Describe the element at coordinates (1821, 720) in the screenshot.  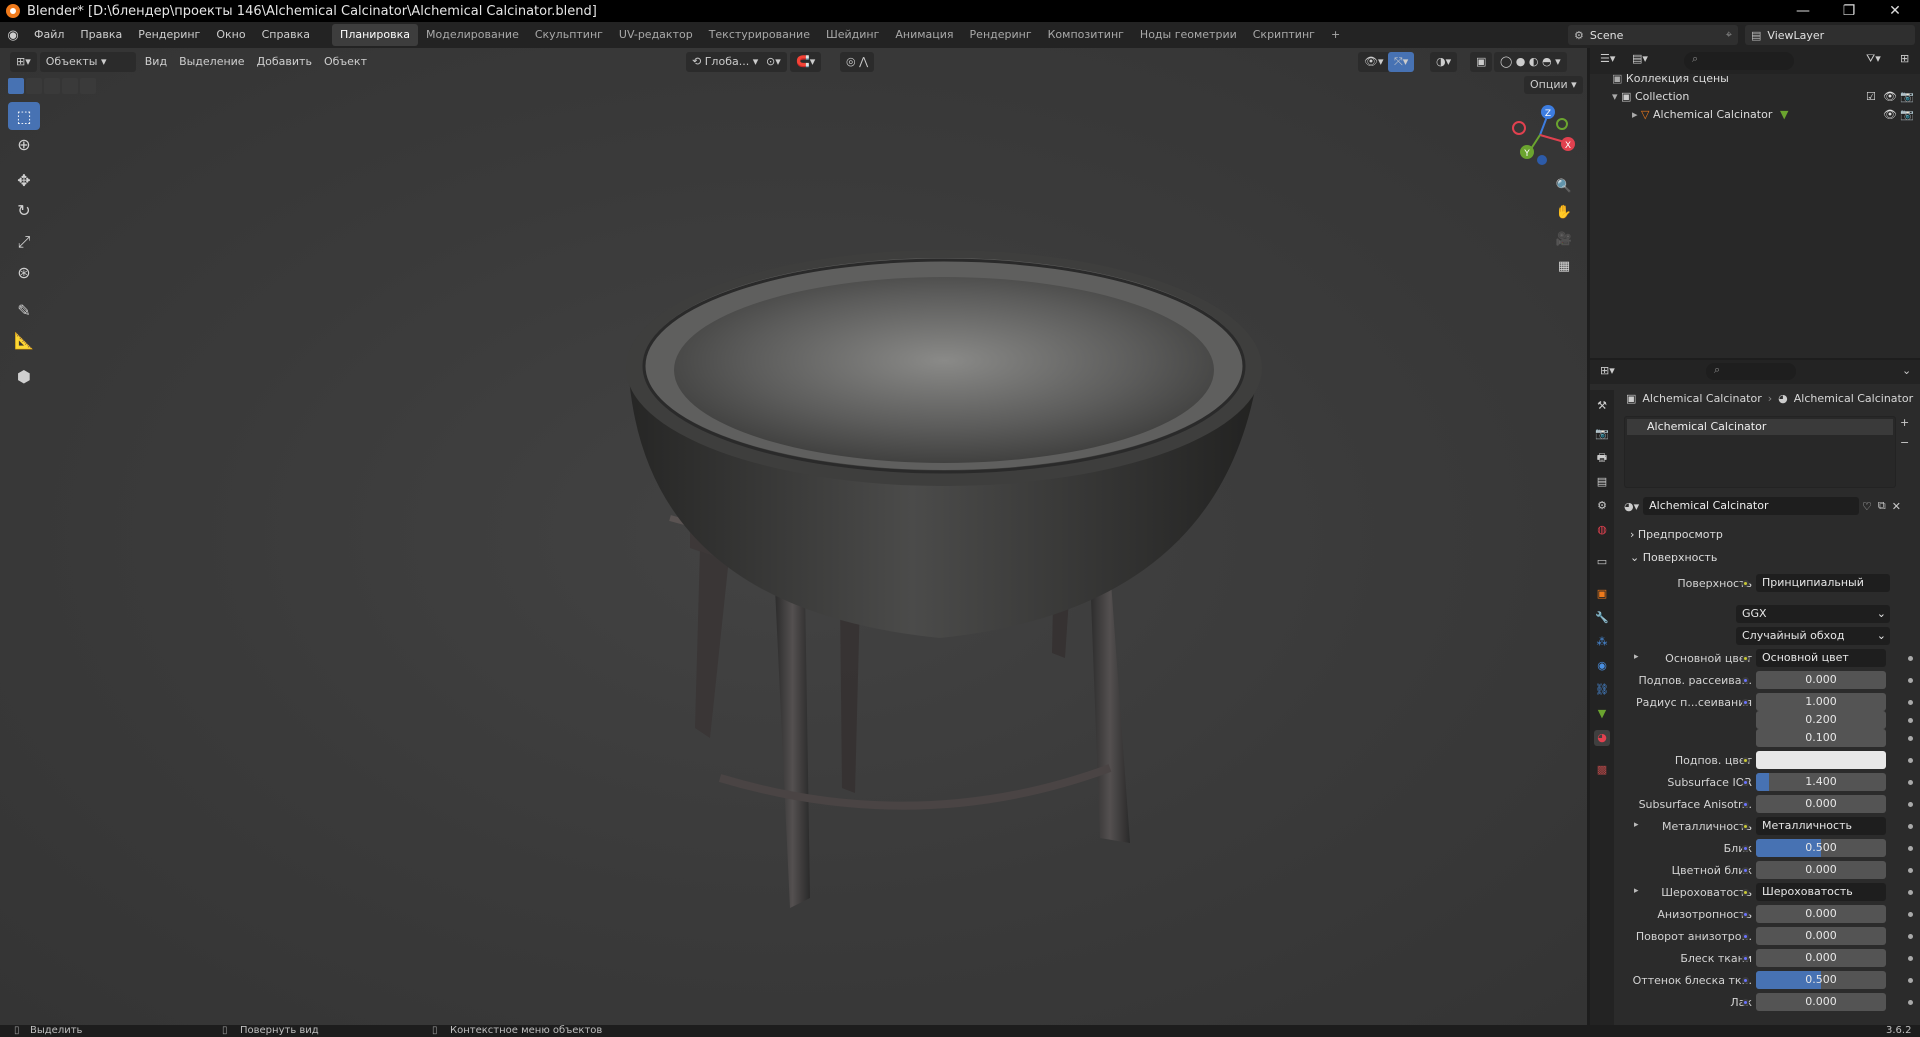
I see `value-slider: 0.200` at that location.